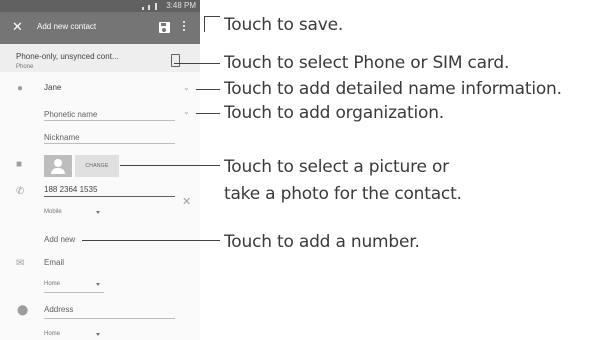 The width and height of the screenshot is (599, 340). What do you see at coordinates (184, 27) in the screenshot?
I see `more-options-icon` at bounding box center [184, 27].